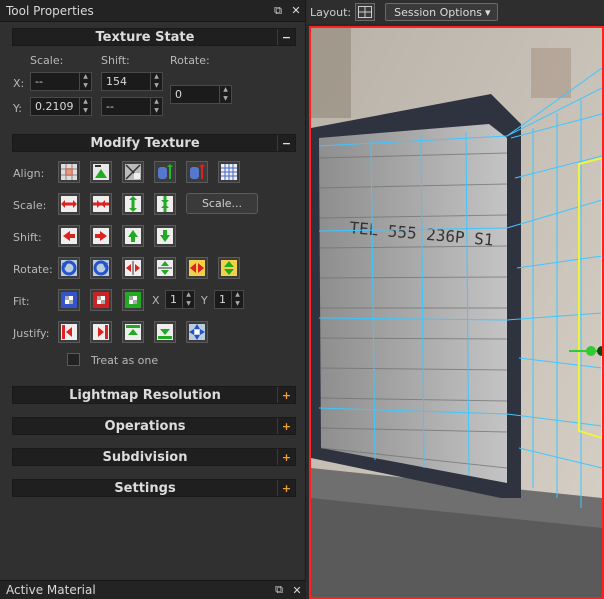 The height and width of the screenshot is (599, 604). Describe the element at coordinates (101, 236) in the screenshot. I see `shift-right-button` at that location.